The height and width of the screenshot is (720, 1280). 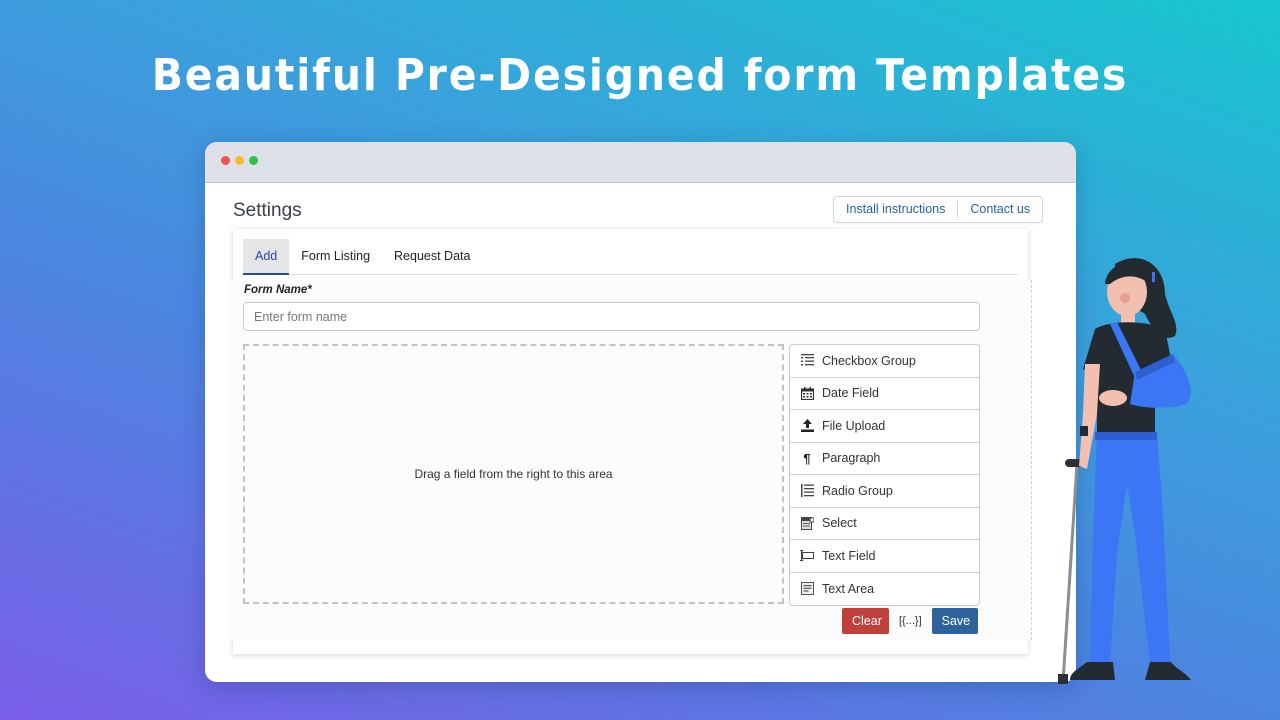 I want to click on woman-illustration, so click(x=1124, y=471).